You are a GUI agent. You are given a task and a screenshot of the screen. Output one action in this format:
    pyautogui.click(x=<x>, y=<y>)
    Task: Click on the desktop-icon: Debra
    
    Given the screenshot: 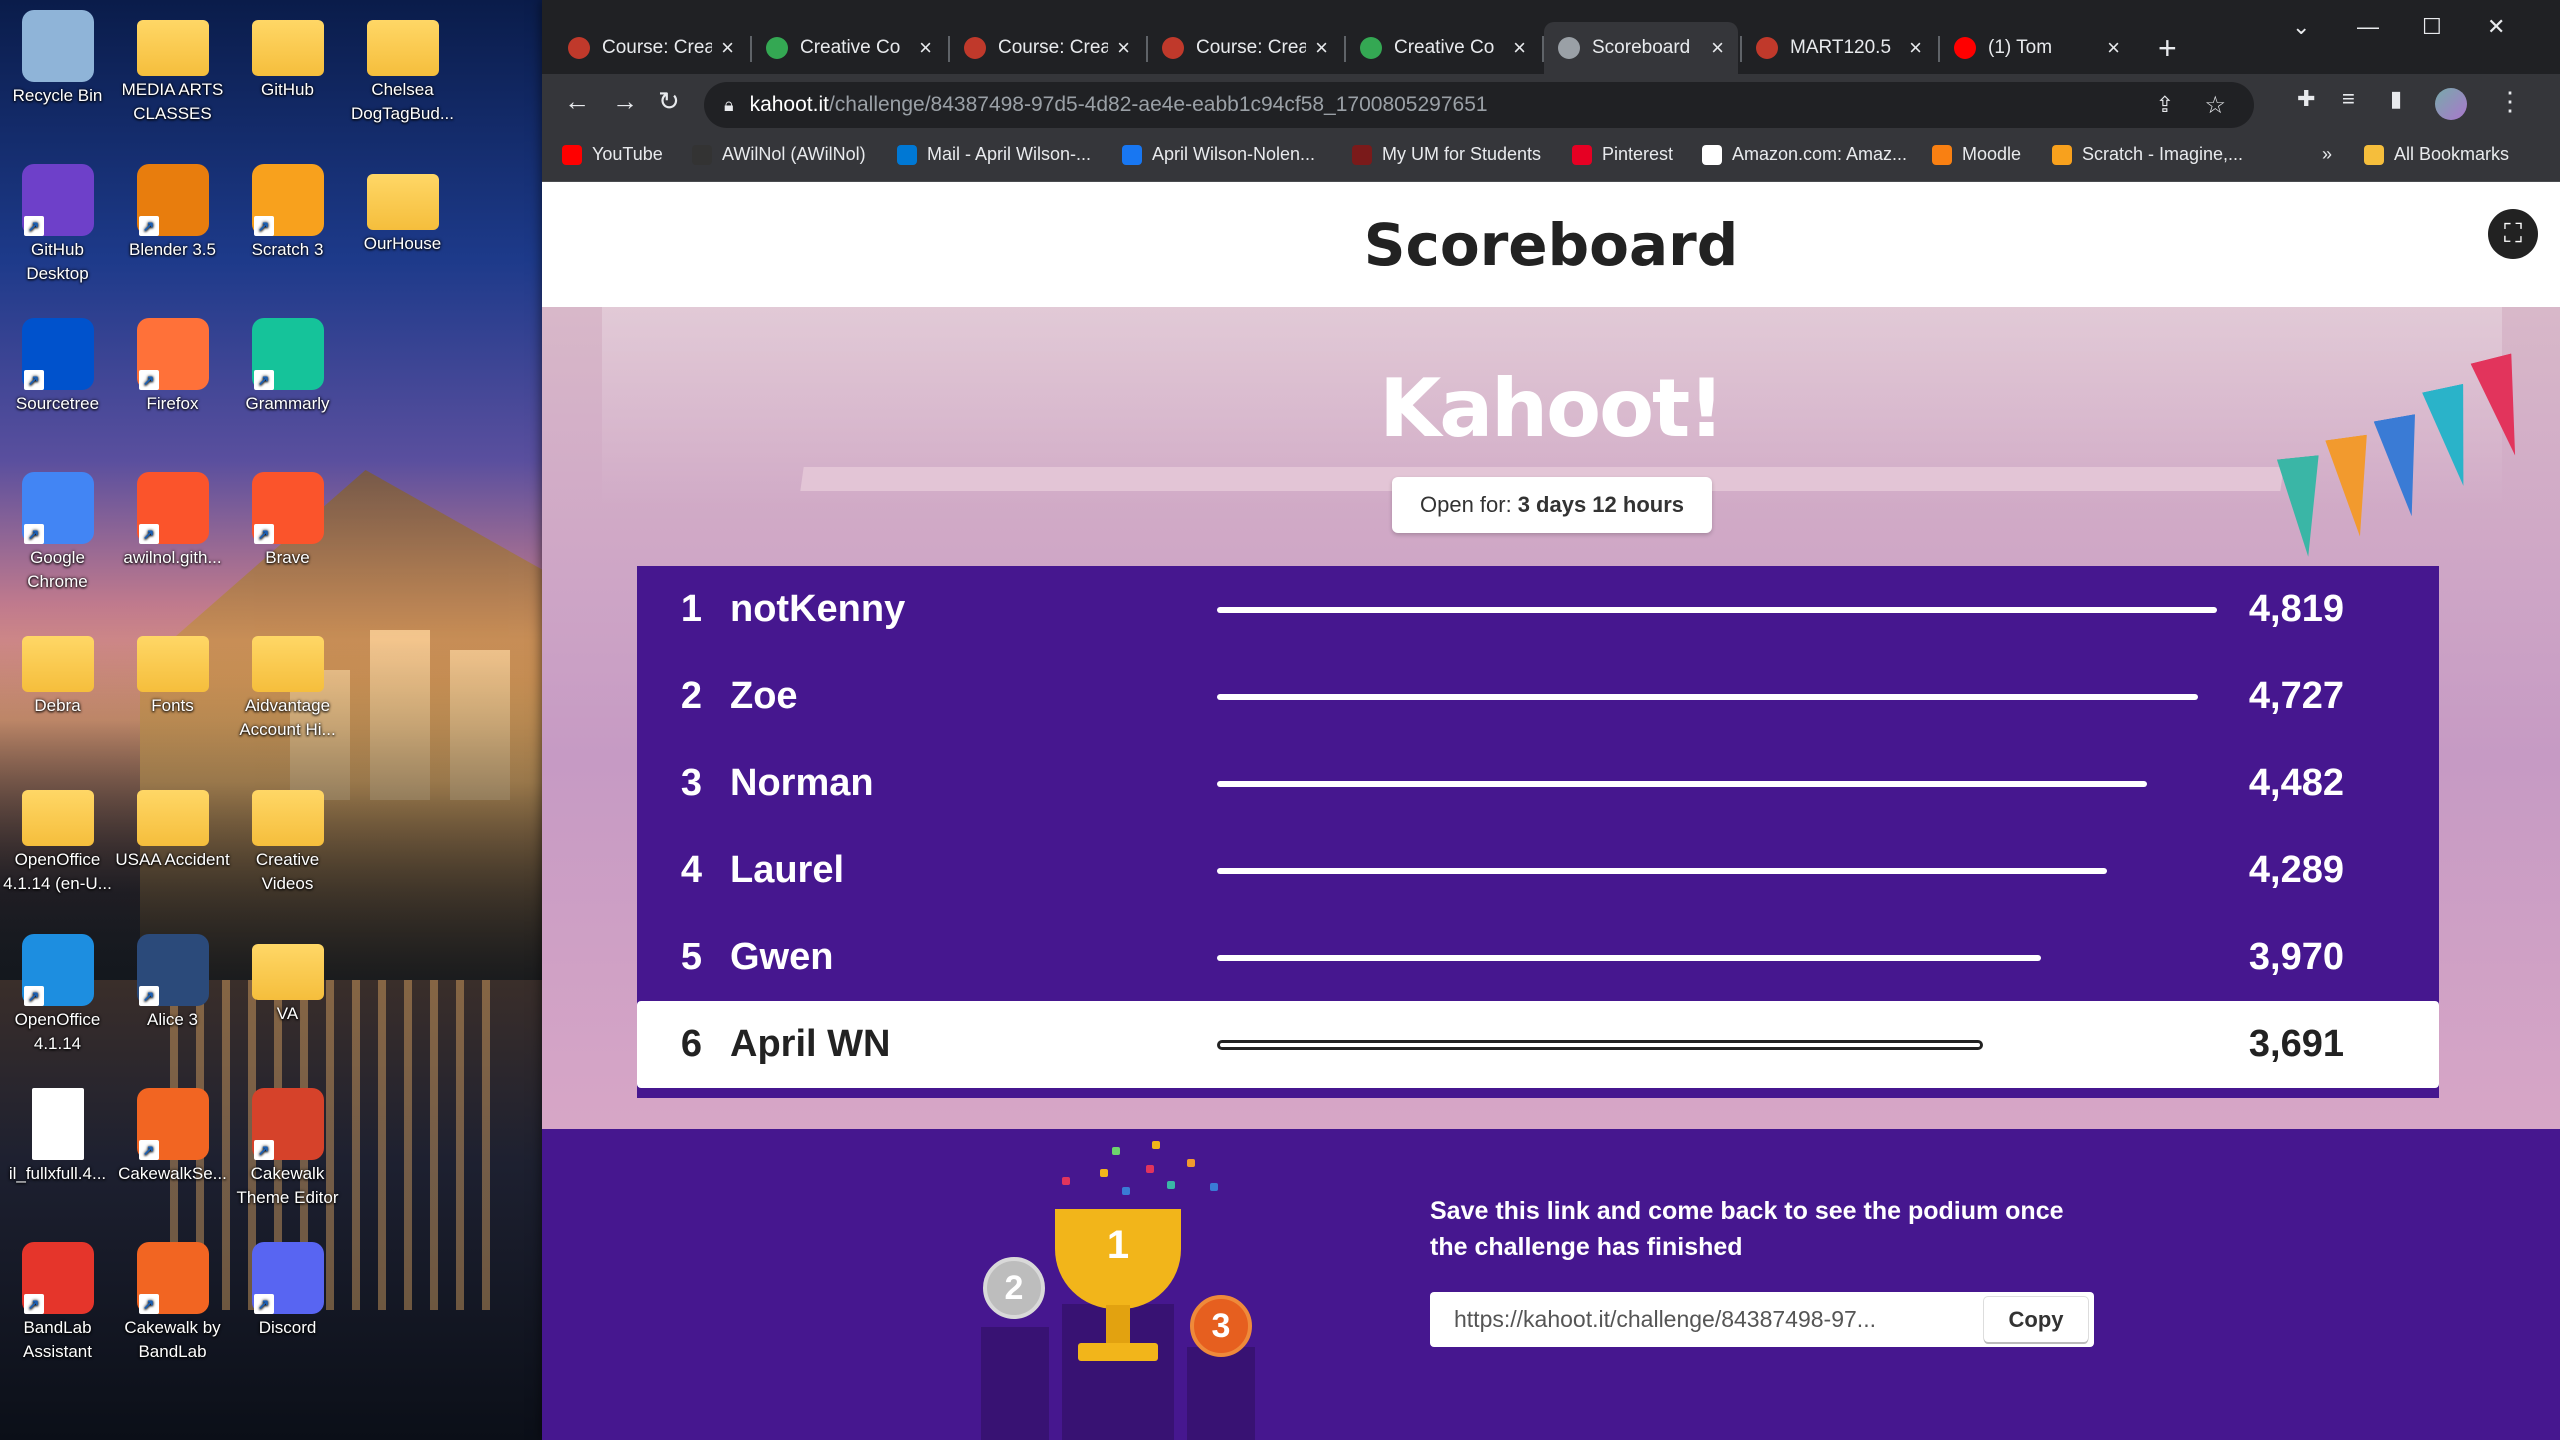 What is the action you would take?
    pyautogui.click(x=57, y=672)
    